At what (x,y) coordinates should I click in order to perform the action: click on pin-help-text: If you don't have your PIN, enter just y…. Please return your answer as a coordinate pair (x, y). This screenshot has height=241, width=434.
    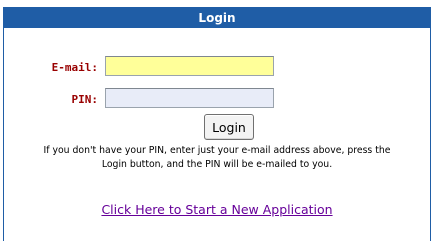
    Looking at the image, I should click on (217, 158).